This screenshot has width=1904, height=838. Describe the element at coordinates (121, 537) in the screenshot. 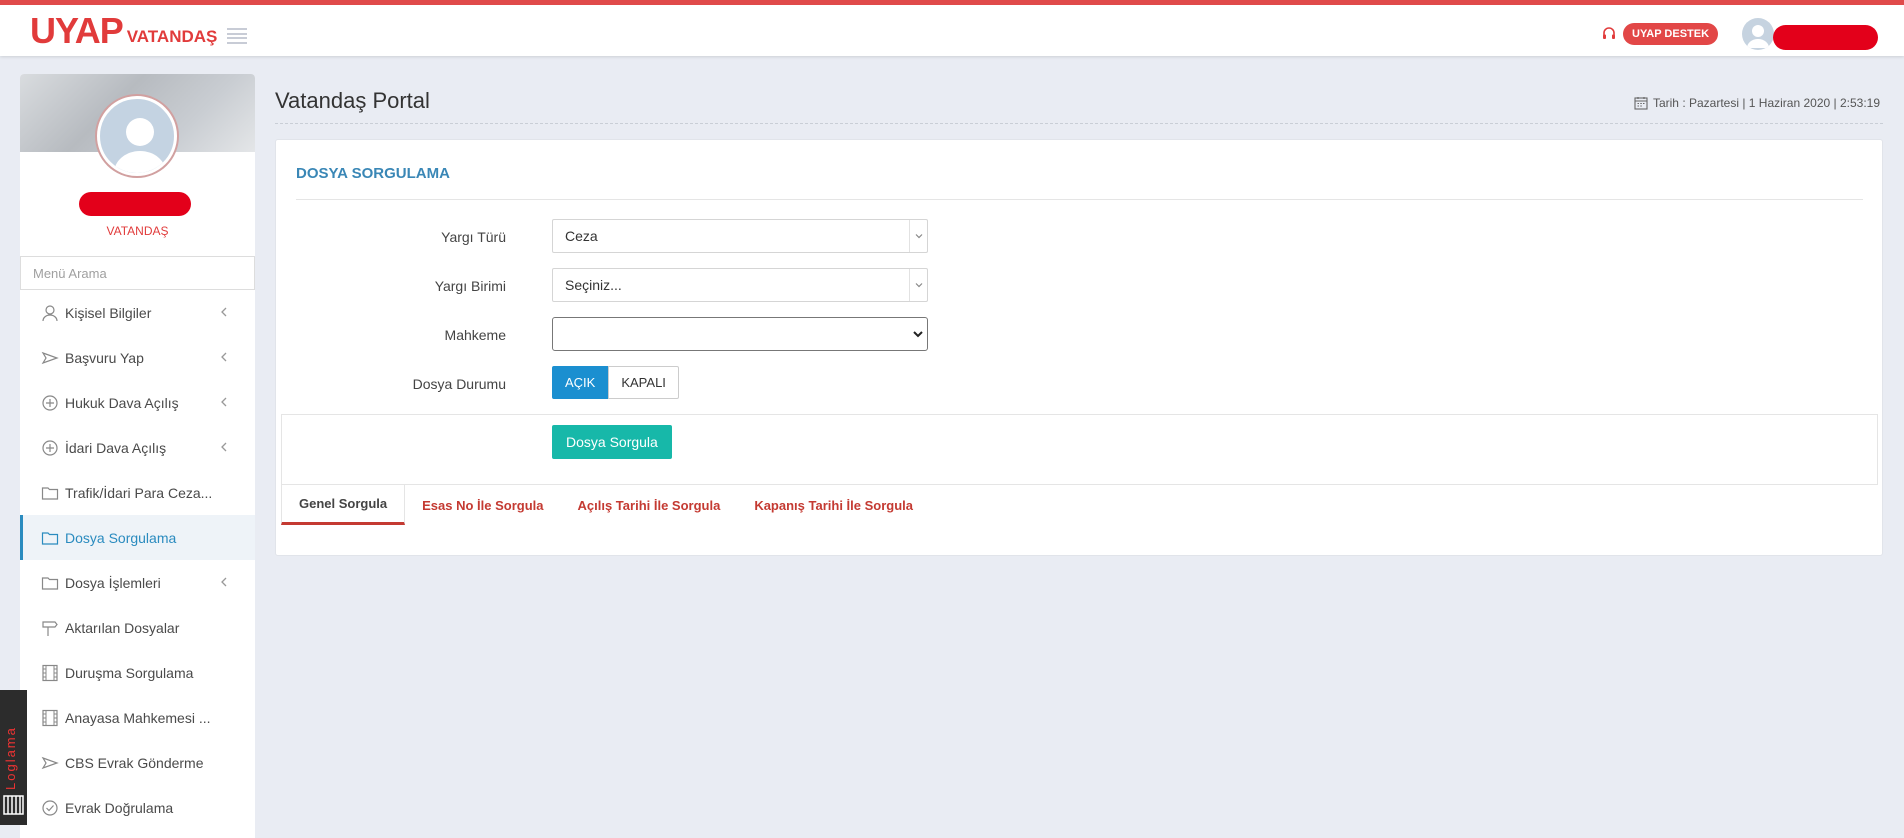

I see `sidebar-item-label: Dosya Sorgulama` at that location.